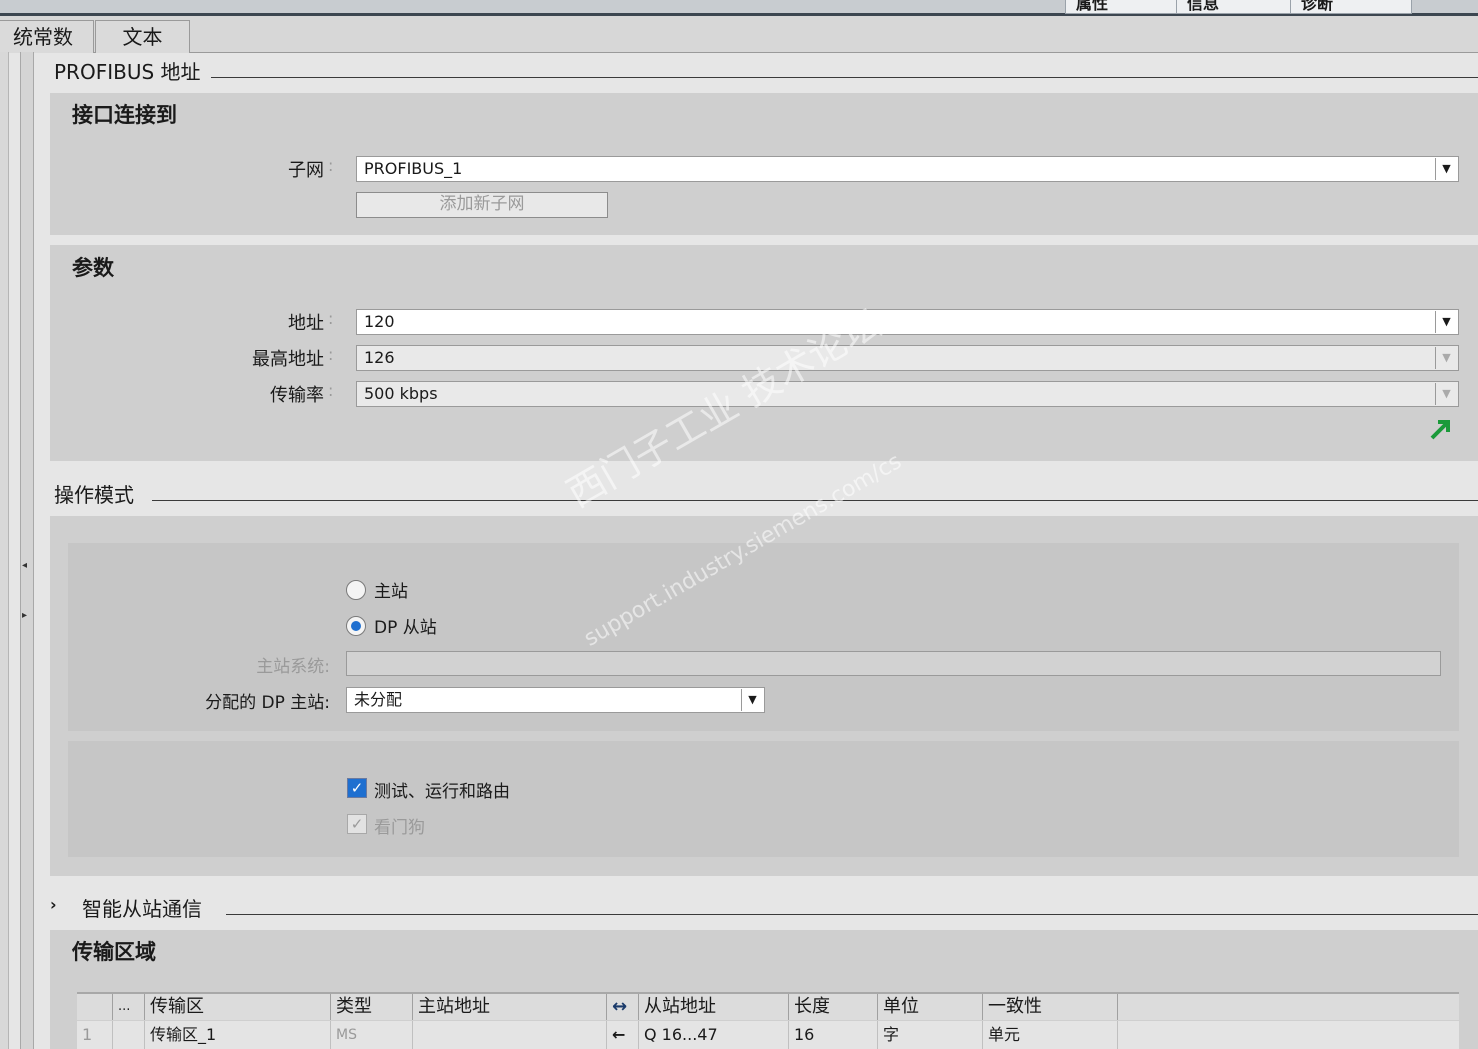 The height and width of the screenshot is (1049, 1478). What do you see at coordinates (356, 626) in the screenshot?
I see `dp-slave-radio` at bounding box center [356, 626].